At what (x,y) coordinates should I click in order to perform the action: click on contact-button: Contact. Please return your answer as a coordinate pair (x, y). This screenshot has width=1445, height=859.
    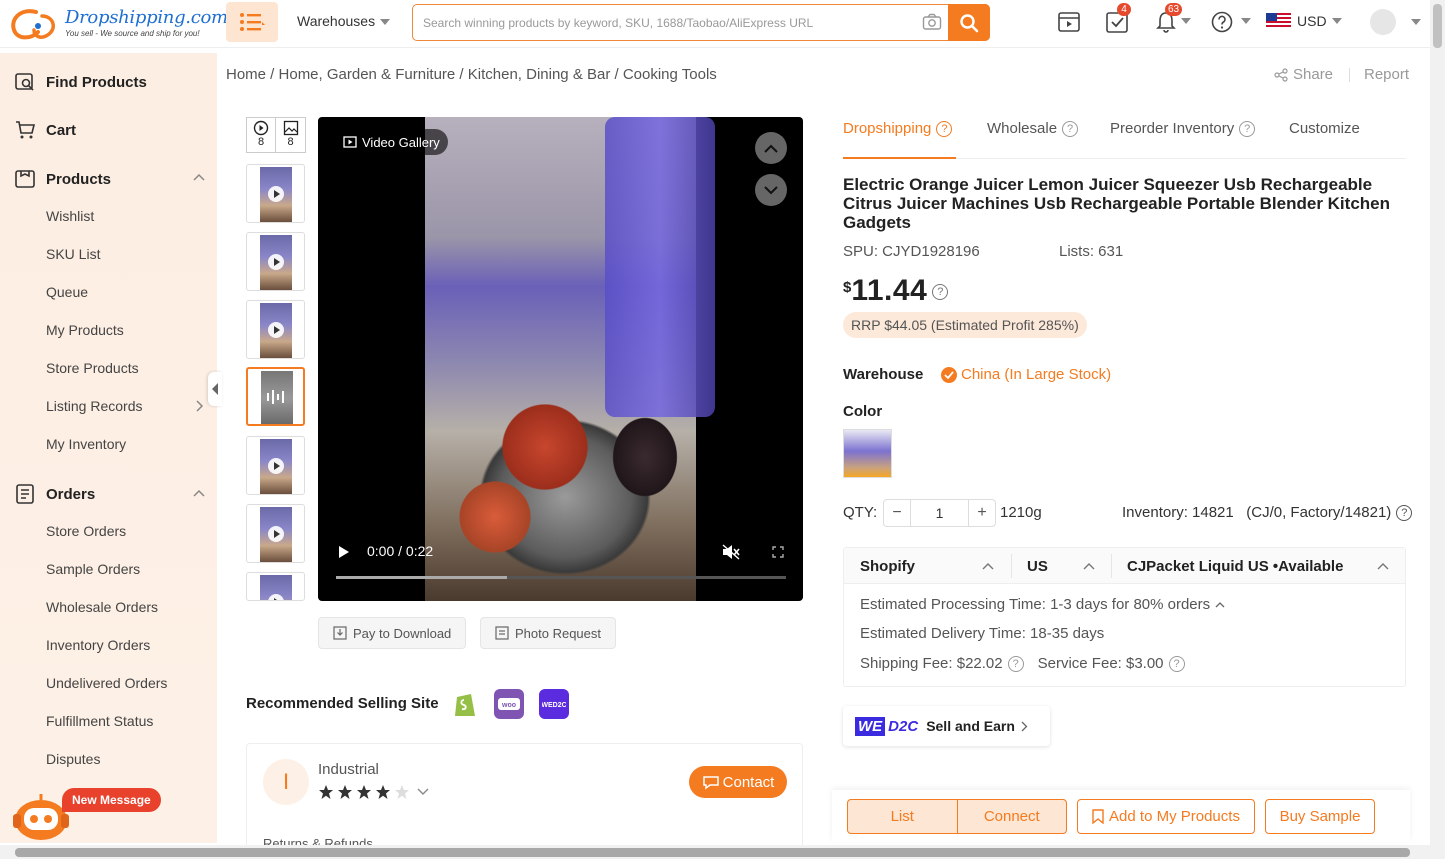
    Looking at the image, I should click on (738, 782).